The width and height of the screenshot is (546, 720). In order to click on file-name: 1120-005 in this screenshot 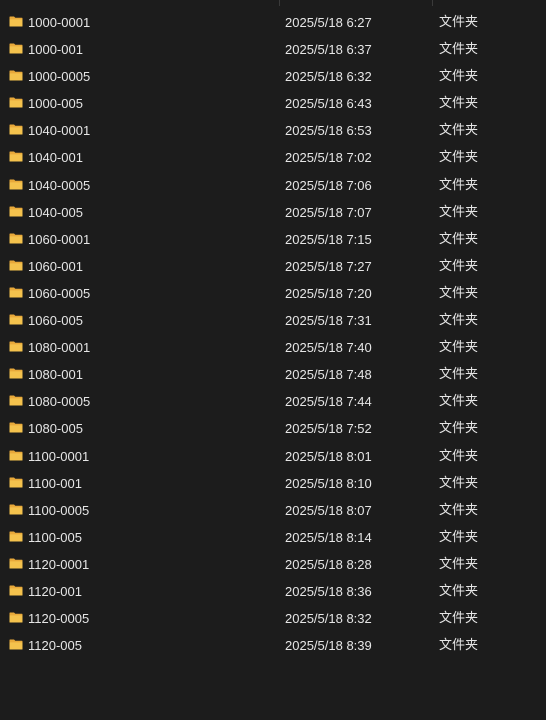, I will do `click(55, 646)`.